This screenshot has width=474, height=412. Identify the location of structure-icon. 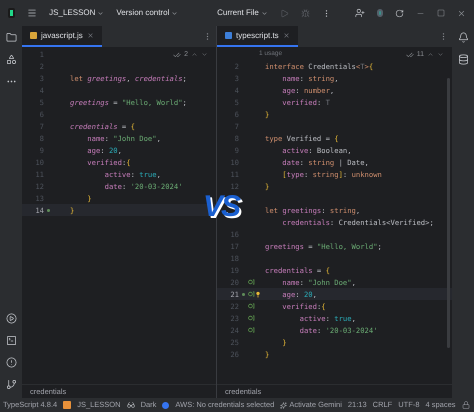
(11, 59).